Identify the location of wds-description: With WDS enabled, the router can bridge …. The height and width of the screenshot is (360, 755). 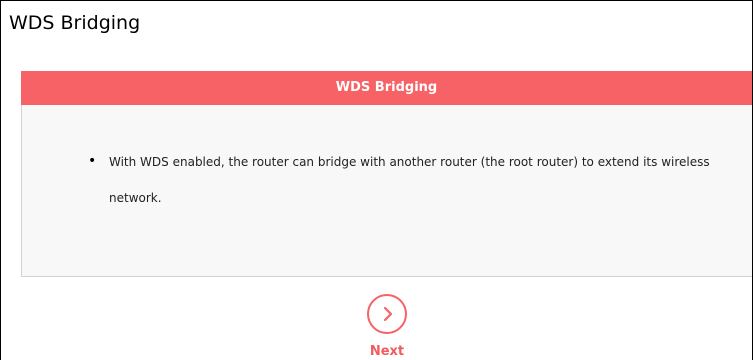
(409, 180).